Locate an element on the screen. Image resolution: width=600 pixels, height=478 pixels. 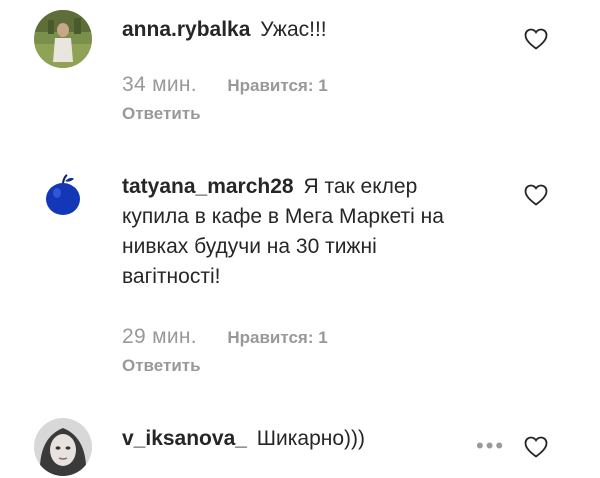
comment-time: 29 мин. is located at coordinates (159, 337).